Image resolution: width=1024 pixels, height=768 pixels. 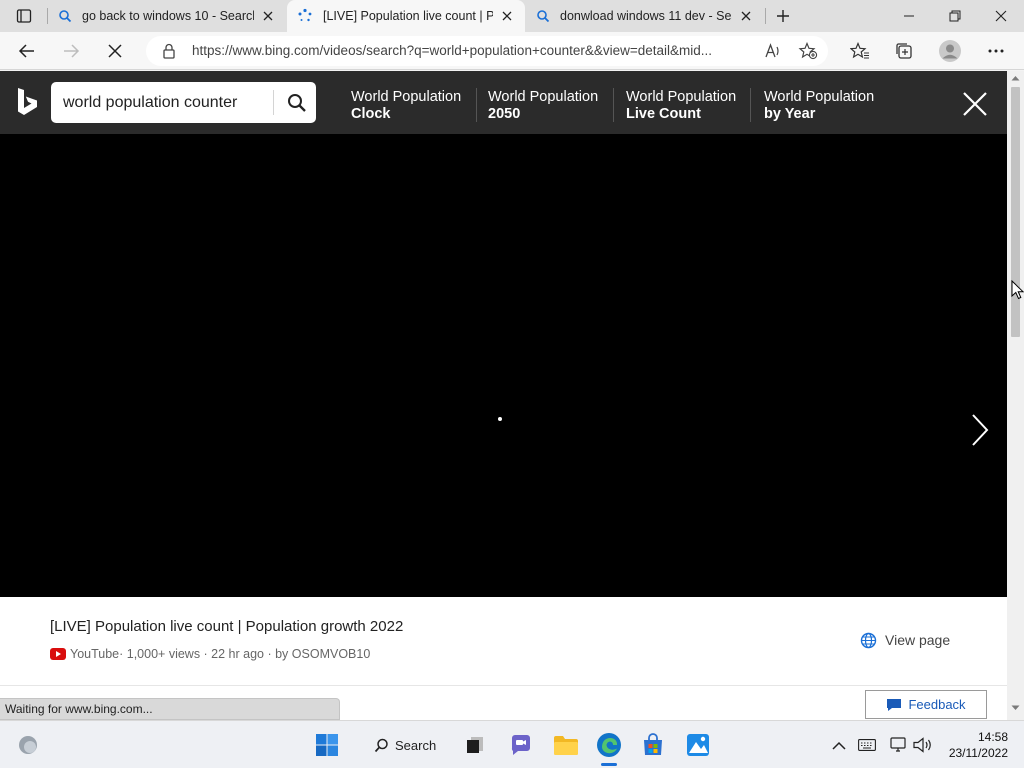 I want to click on close-window-button, so click(x=1001, y=16).